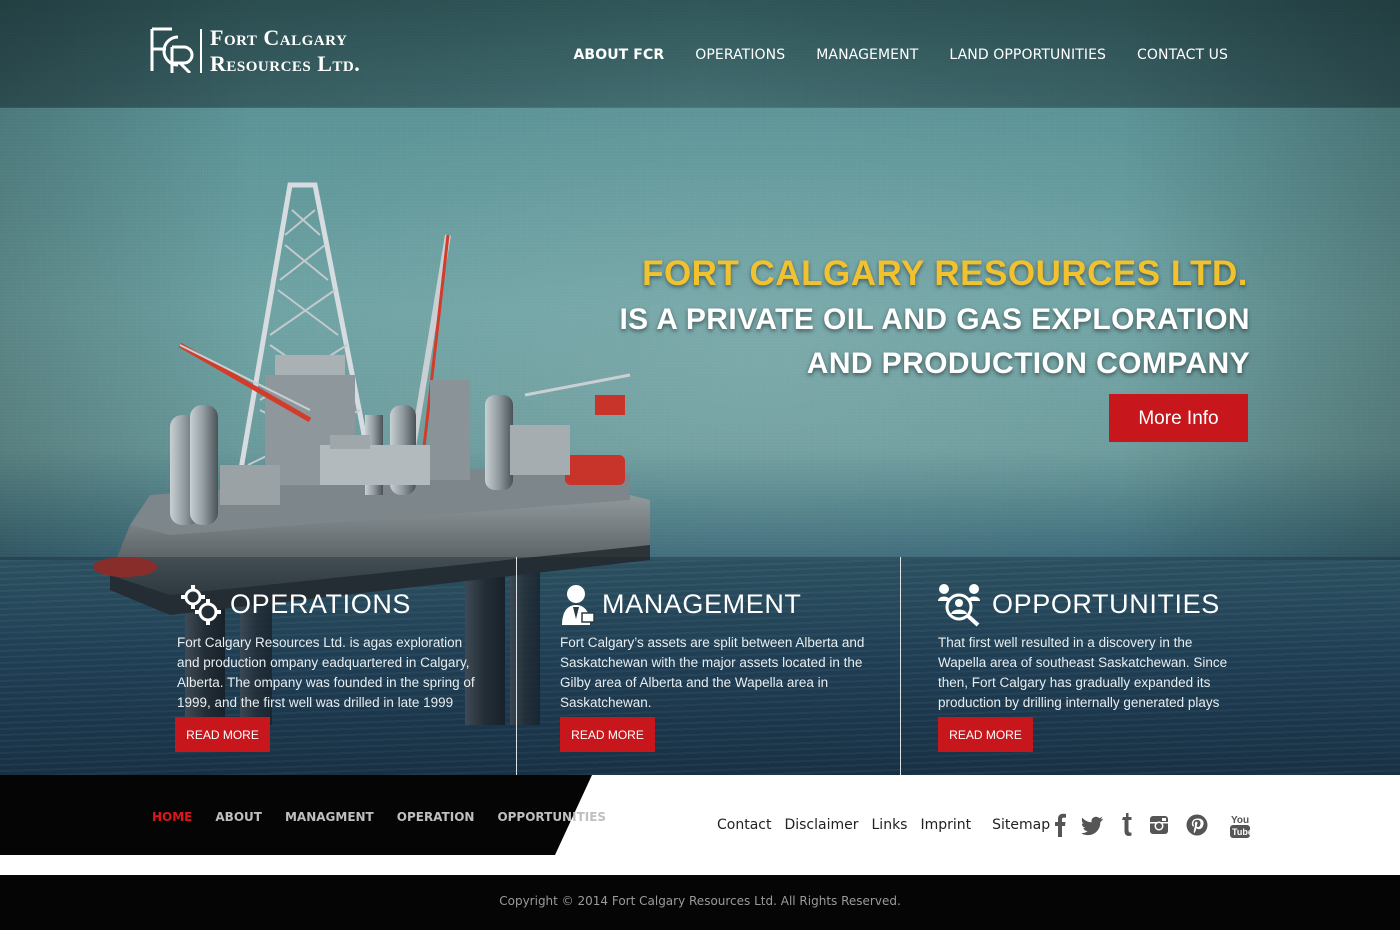  I want to click on util-link-contact: Contact, so click(744, 825).